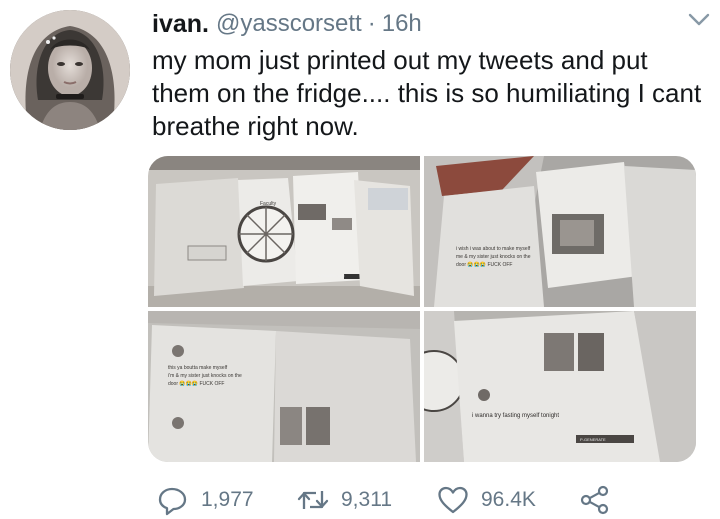  I want to click on share-button, so click(595, 500).